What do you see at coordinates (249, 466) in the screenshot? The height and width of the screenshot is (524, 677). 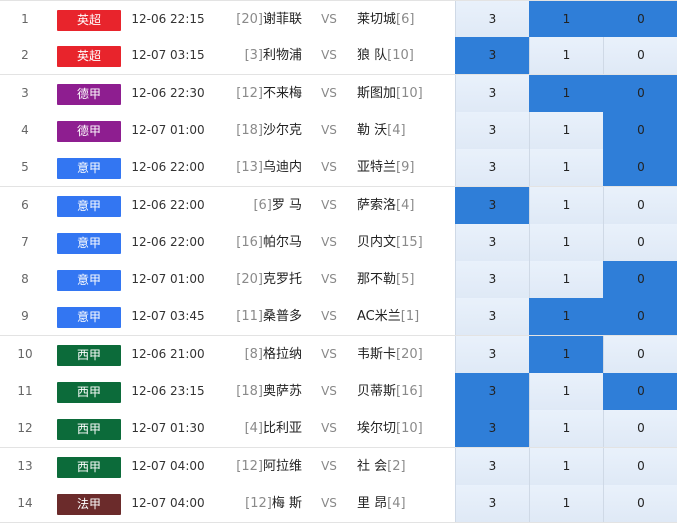 I see `home-rank: [12]` at bounding box center [249, 466].